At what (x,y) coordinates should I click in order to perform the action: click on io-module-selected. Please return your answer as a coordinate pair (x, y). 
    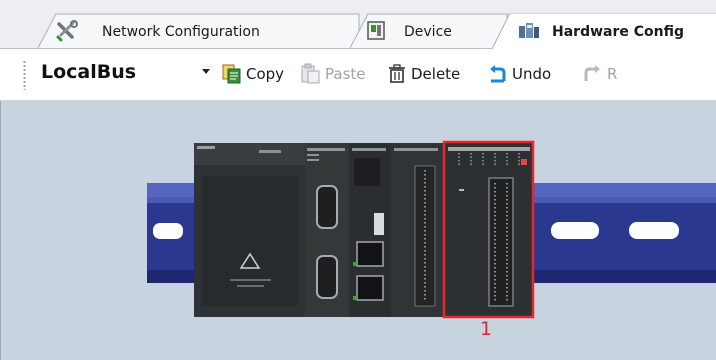
    Looking at the image, I should click on (489, 230).